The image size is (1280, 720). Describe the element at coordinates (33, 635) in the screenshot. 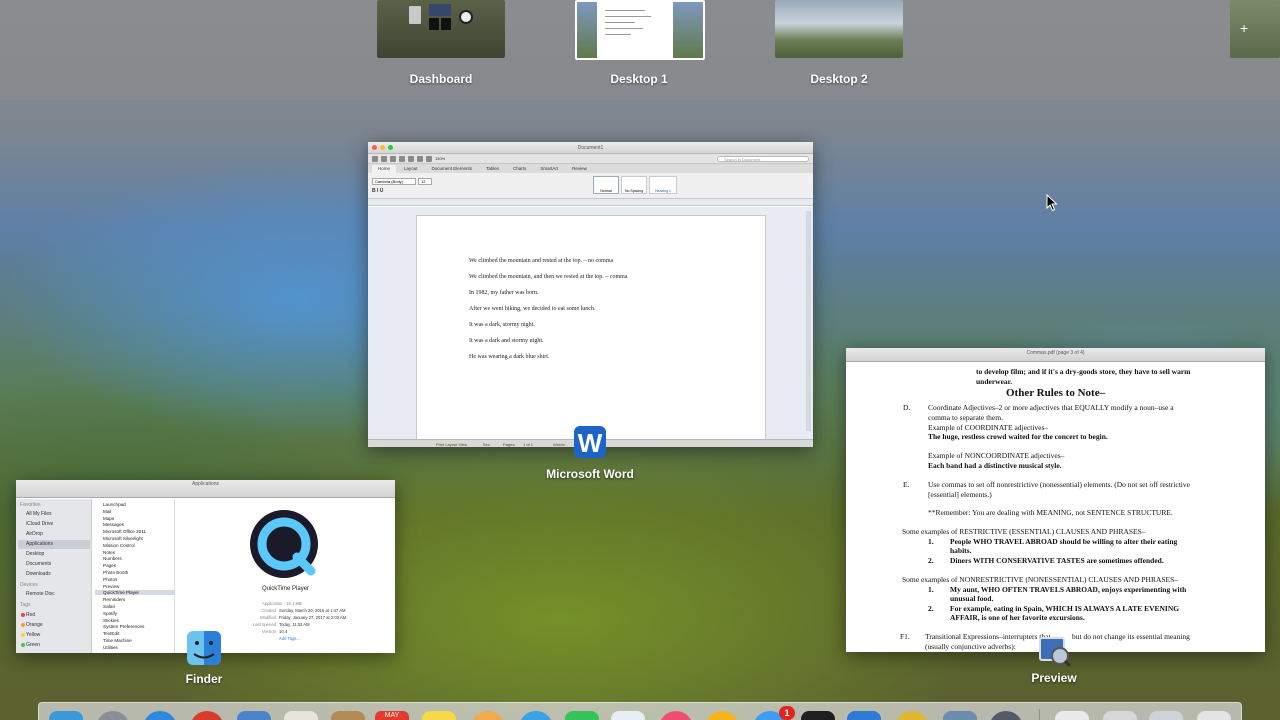

I see `sidebar-tag-yellow: Yellow` at that location.